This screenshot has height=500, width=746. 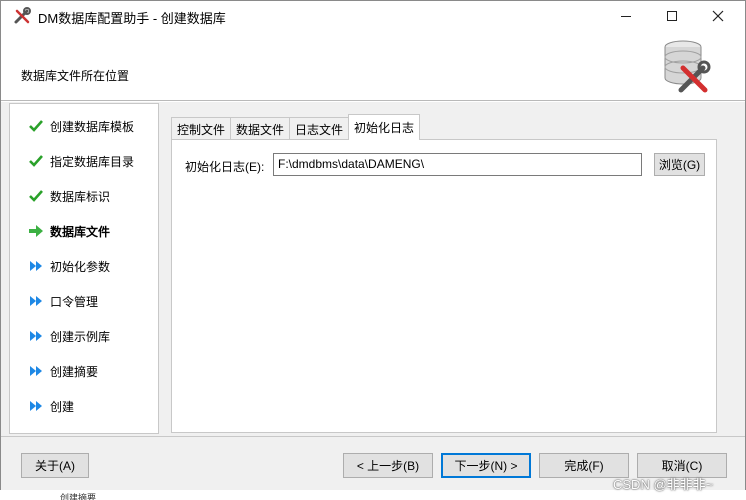 I want to click on database-tools-icon, so click(x=685, y=66).